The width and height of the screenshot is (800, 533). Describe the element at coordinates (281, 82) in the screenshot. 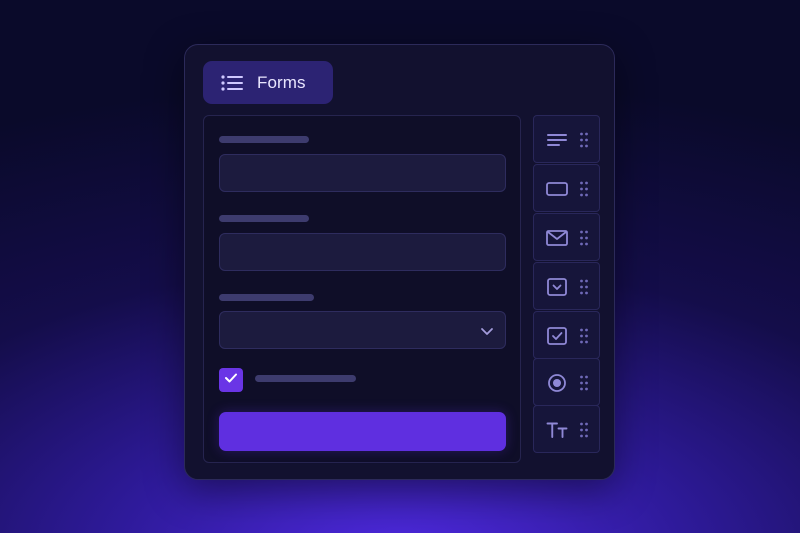

I see `window-title: Forms` at that location.